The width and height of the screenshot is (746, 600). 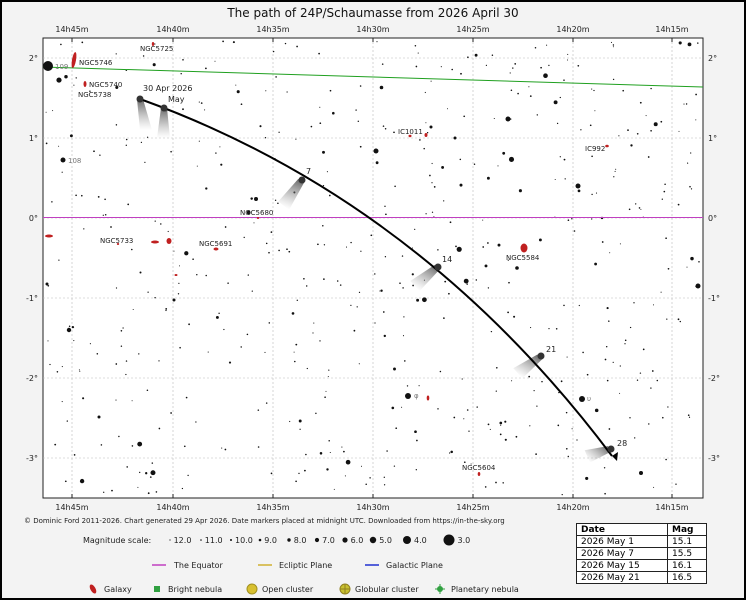 I want to click on date-marker, so click(x=164, y=108).